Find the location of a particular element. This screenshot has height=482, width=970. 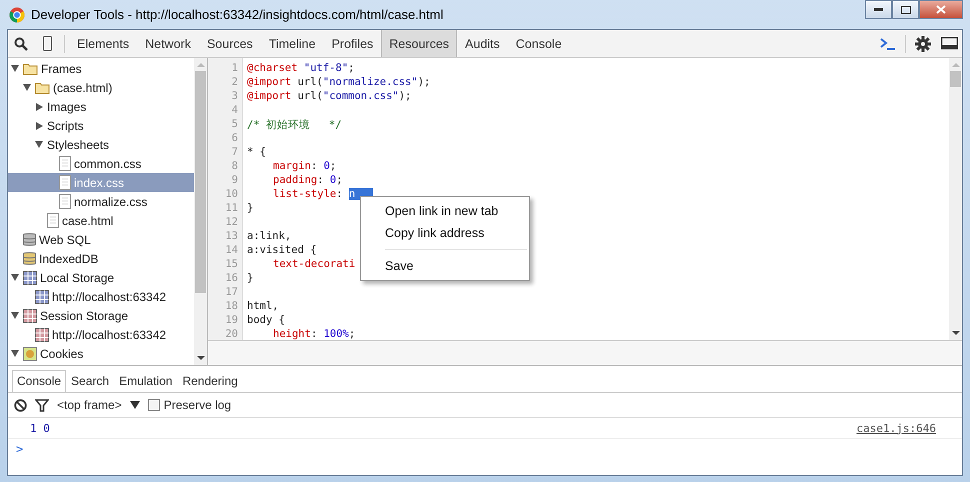

tree-item: Web SQL is located at coordinates (101, 239).